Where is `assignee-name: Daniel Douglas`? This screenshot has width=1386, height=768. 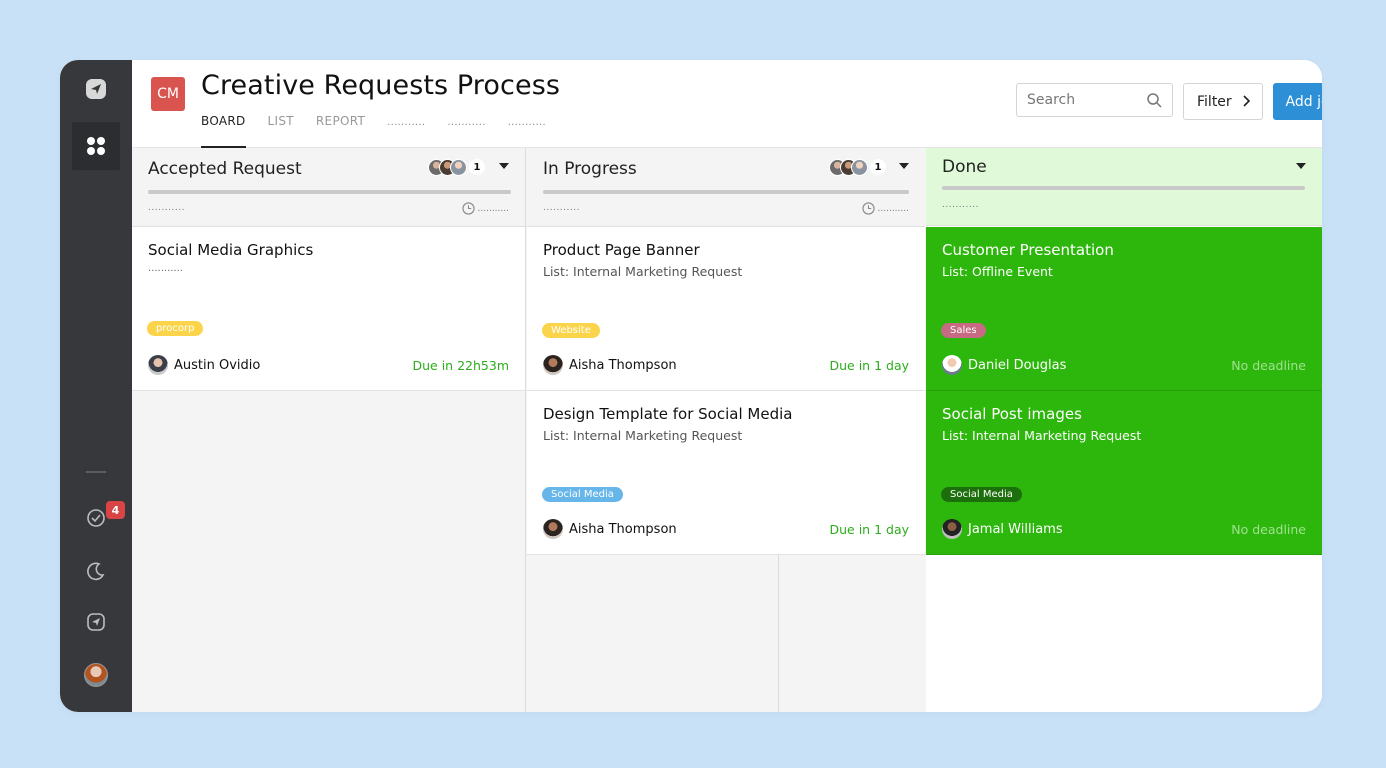 assignee-name: Daniel Douglas is located at coordinates (1017, 365).